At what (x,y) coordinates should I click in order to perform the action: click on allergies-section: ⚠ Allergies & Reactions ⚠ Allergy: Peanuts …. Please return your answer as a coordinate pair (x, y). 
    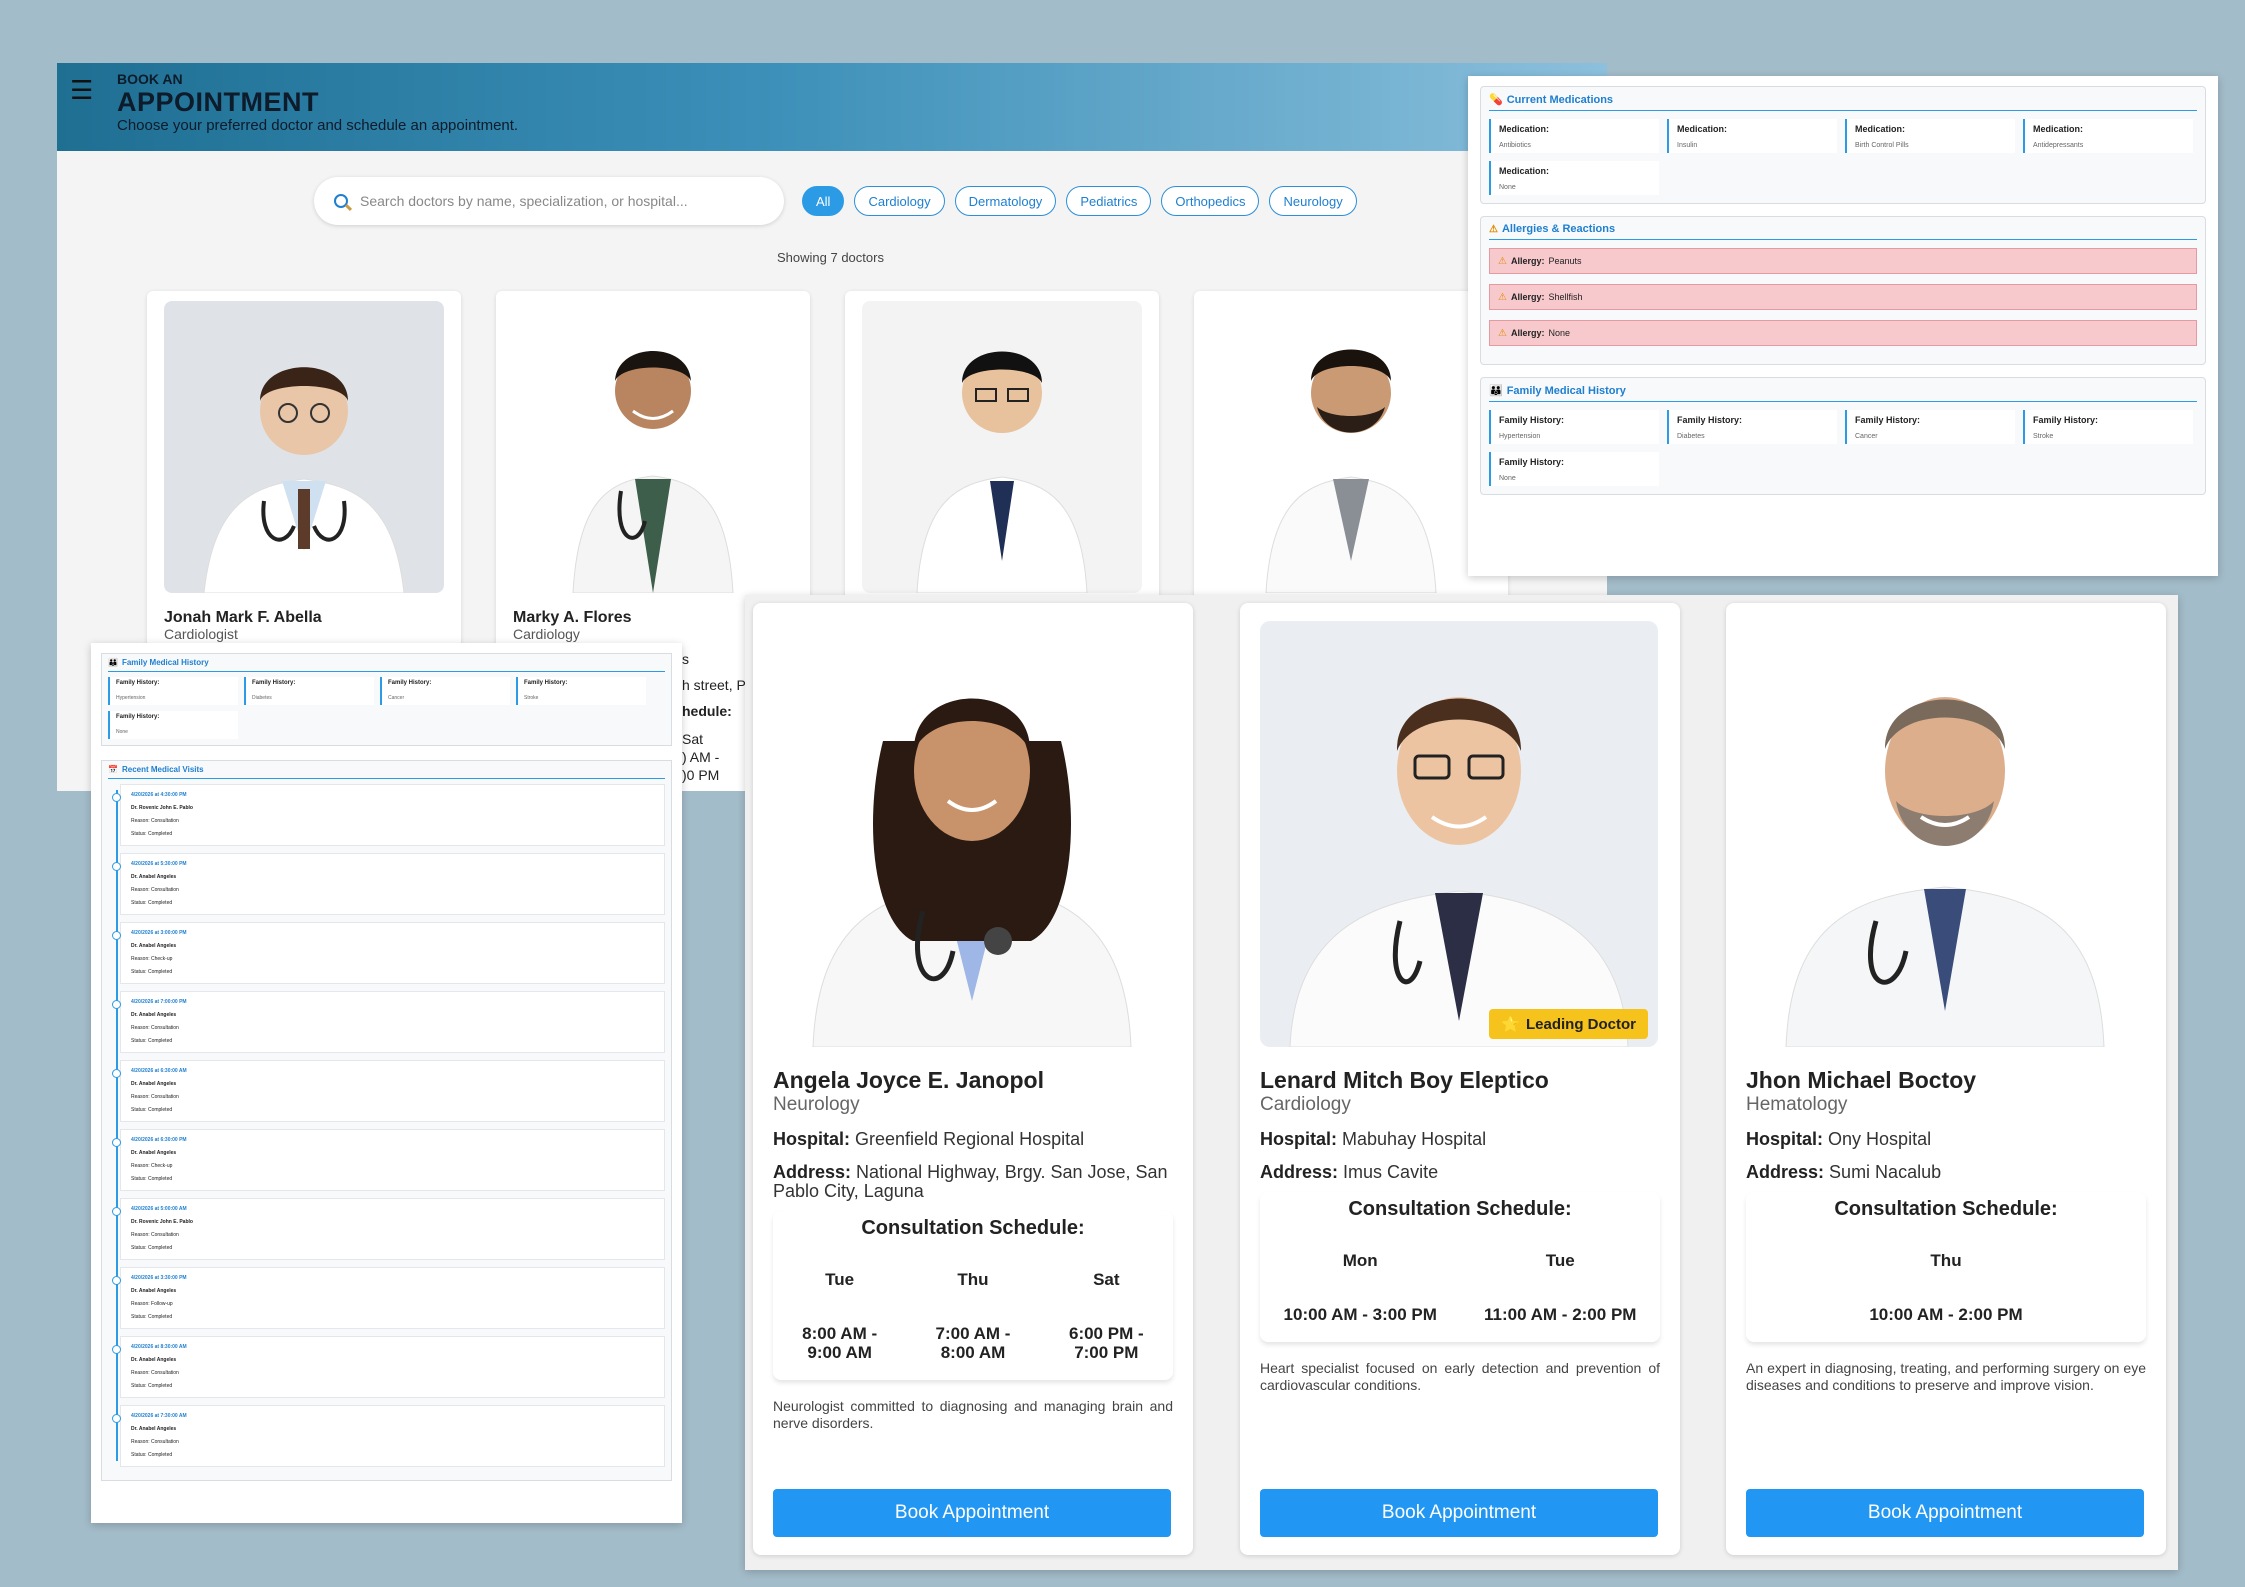
    Looking at the image, I should click on (1843, 290).